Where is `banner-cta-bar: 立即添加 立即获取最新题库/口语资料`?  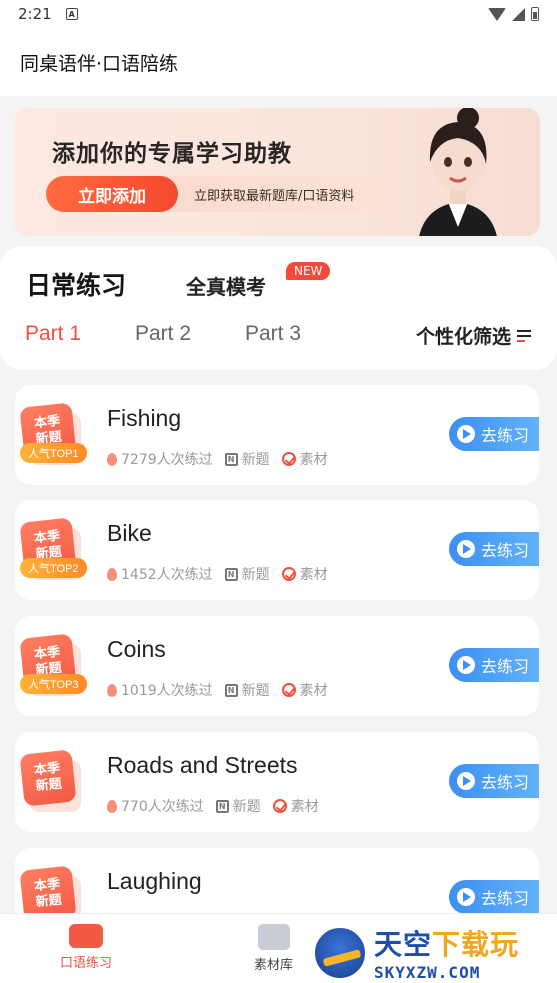
banner-cta-bar: 立即添加 立即获取最新题库/口语资料 is located at coordinates (221, 194).